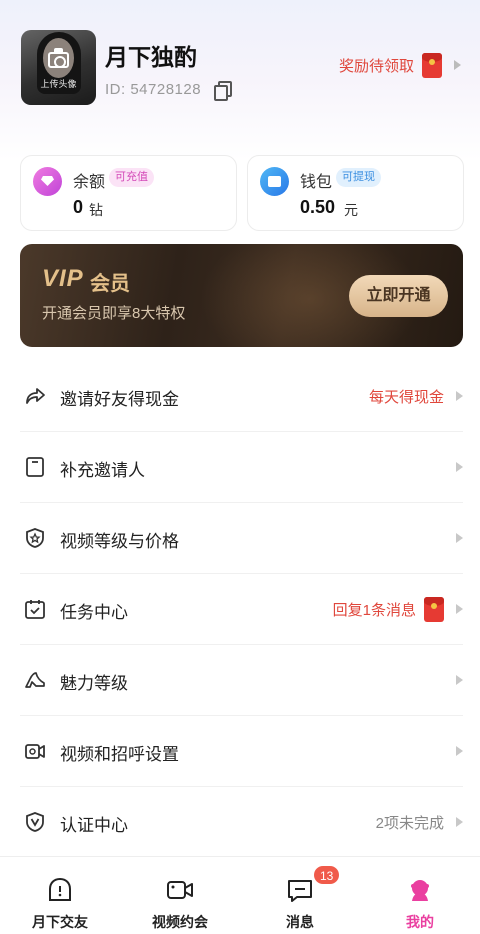  I want to click on reward-pending-link: 奖励待领取, so click(400, 65).